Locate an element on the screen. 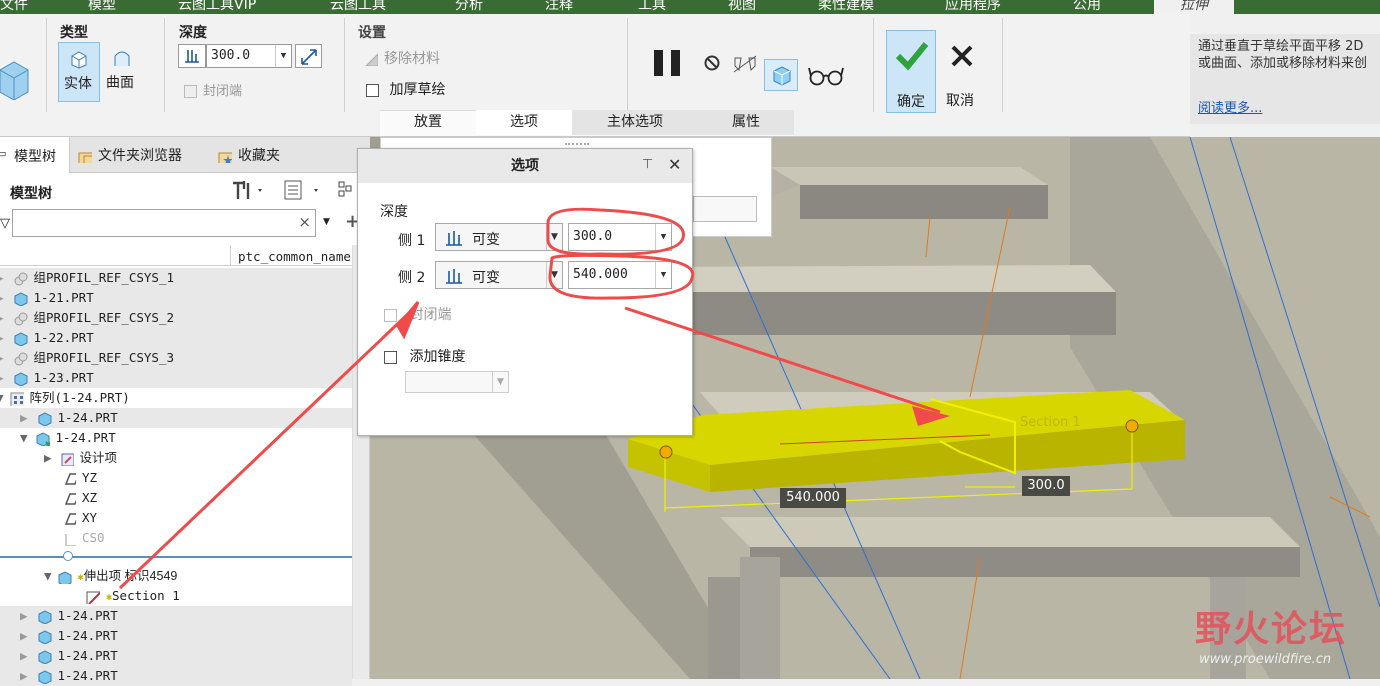 Image resolution: width=1380 pixels, height=686 pixels. watermark-url: www.proewildfire.cn is located at coordinates (1265, 659).